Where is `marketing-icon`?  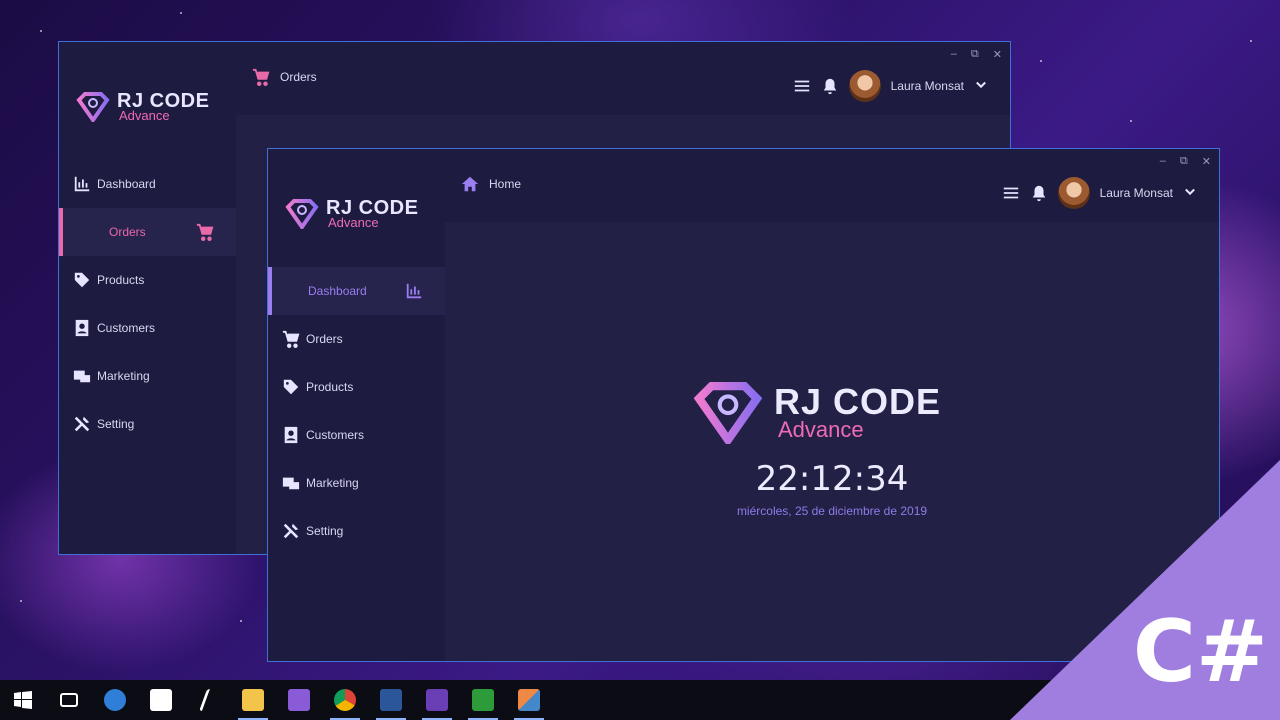
marketing-icon is located at coordinates (291, 483).